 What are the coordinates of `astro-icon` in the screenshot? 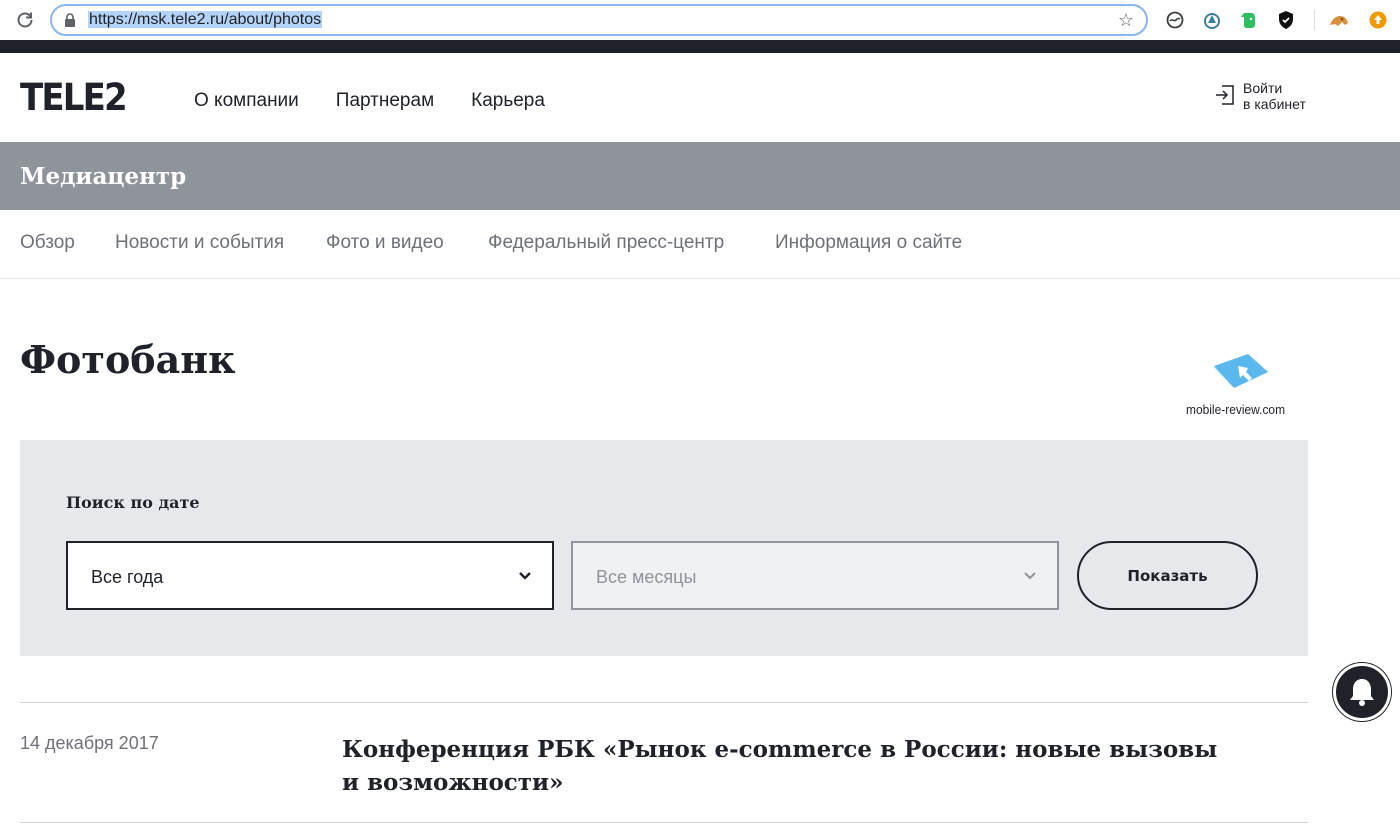 It's located at (1212, 20).